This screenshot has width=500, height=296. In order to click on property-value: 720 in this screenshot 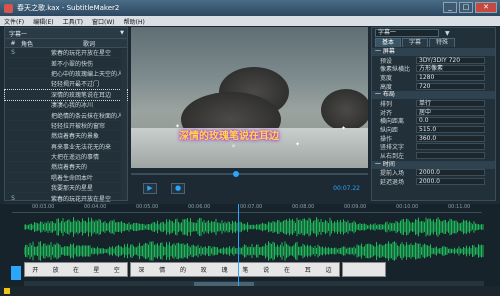, I will do `click(450, 86)`.